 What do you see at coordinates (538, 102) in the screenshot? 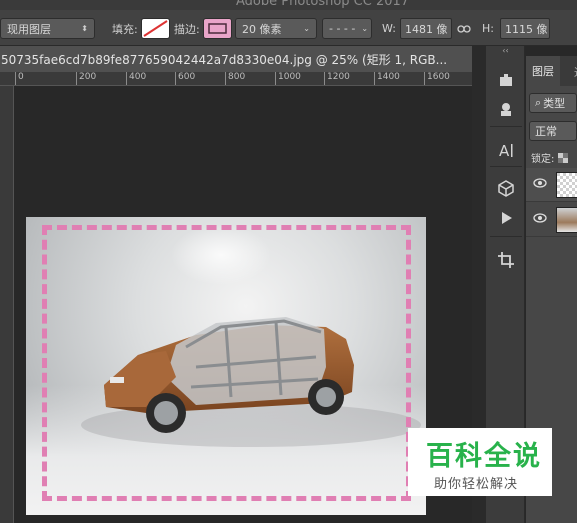
I see `search-icon: ⌕` at bounding box center [538, 102].